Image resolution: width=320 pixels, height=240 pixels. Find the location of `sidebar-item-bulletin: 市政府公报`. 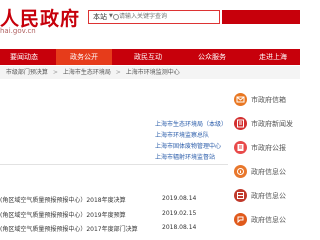

sidebar-item-bulletin: 市政府公报 is located at coordinates (265, 150).